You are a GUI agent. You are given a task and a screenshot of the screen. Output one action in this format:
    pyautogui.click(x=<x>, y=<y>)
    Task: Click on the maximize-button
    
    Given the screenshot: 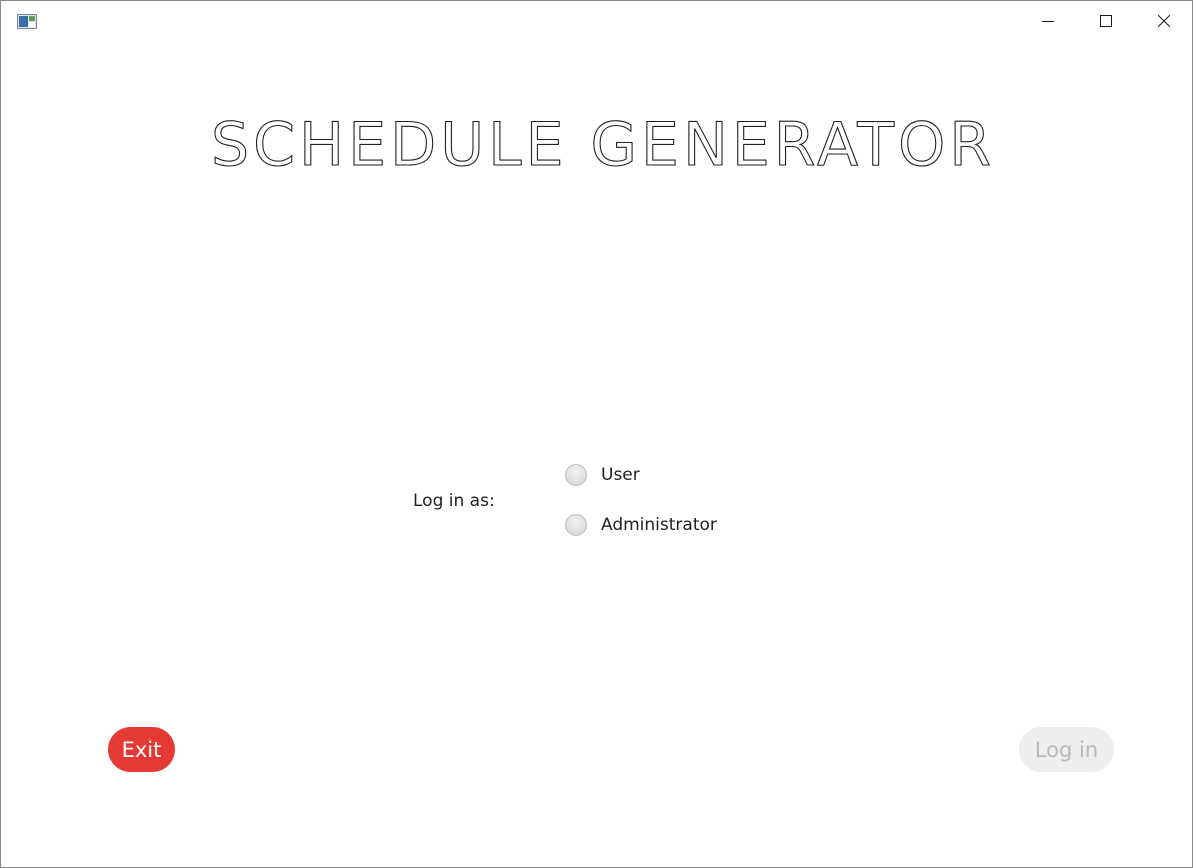 What is the action you would take?
    pyautogui.click(x=1106, y=21)
    